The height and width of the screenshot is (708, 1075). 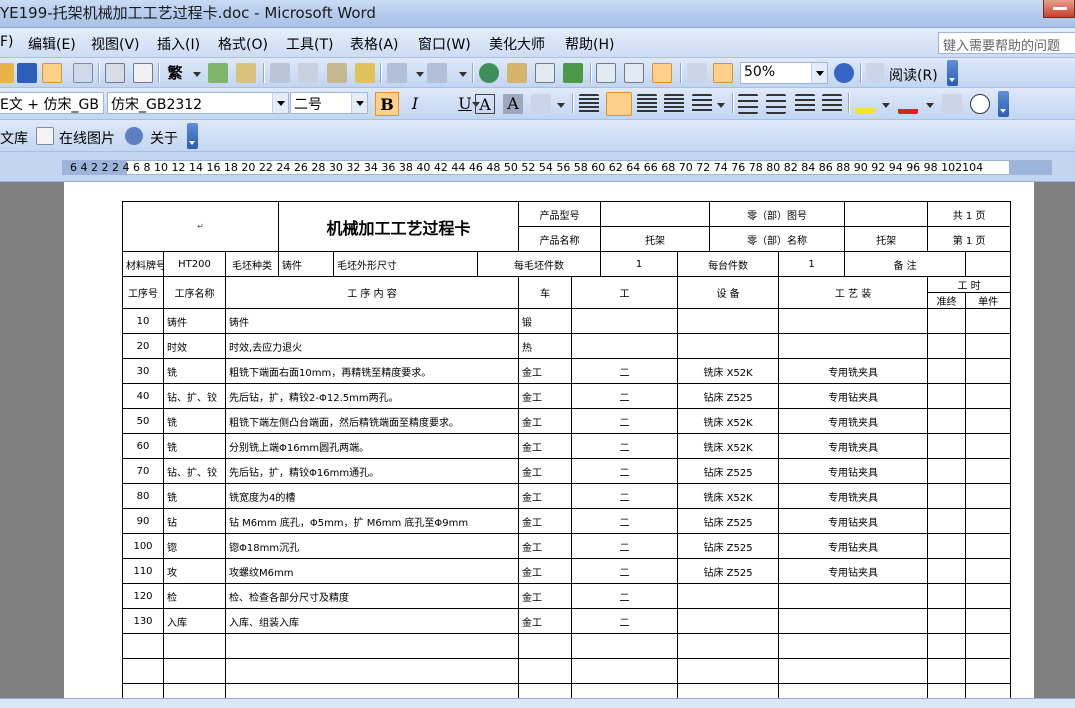 What do you see at coordinates (372, 421) in the screenshot?
I see `op-content: 粗铣下端左侧凸台端面，然后精铣端面至精度要求。` at bounding box center [372, 421].